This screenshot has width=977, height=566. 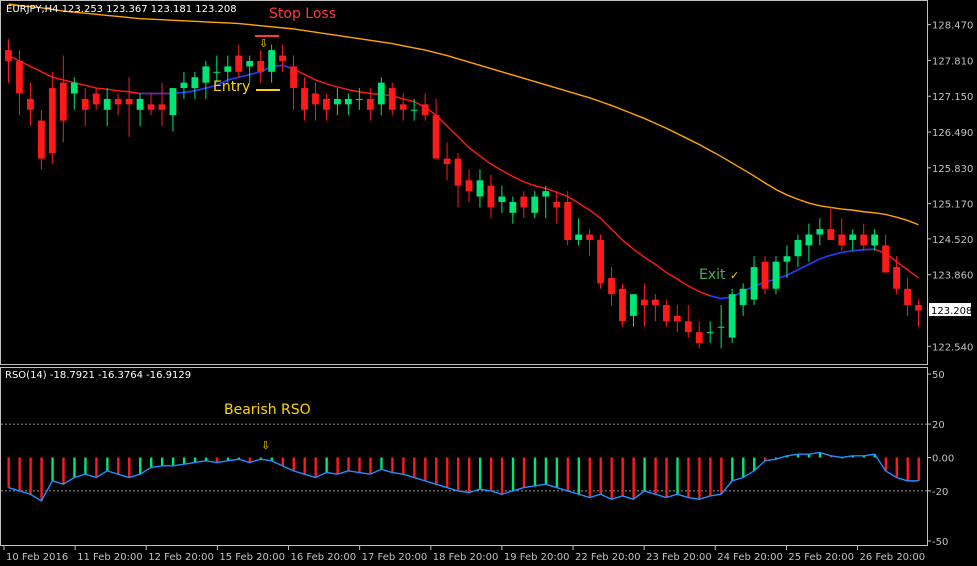 I want to click on price-tick-label: 126.490, so click(x=952, y=133).